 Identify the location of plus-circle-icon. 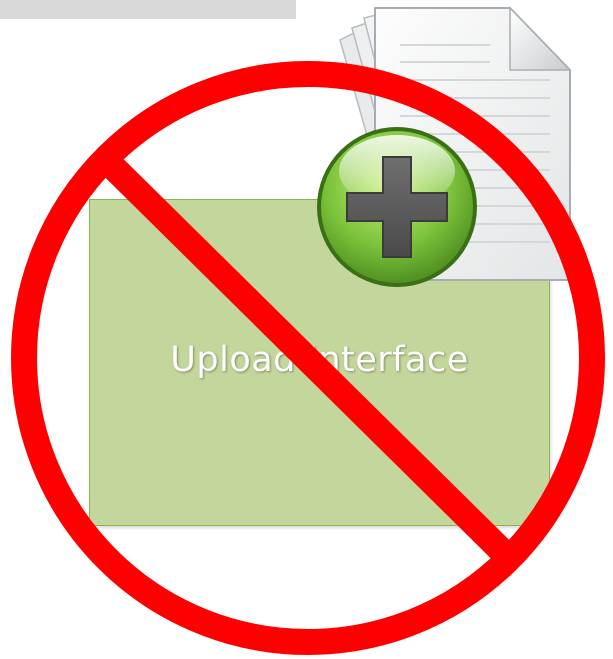
(397, 207).